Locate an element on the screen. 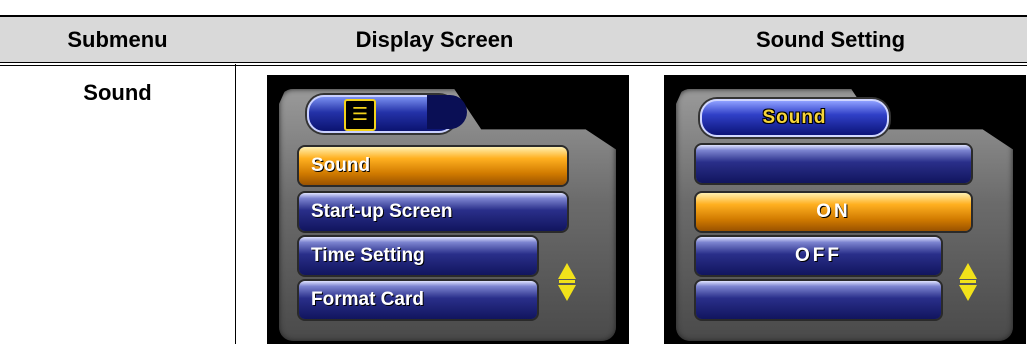  menu-item-label: Sound is located at coordinates (341, 165).